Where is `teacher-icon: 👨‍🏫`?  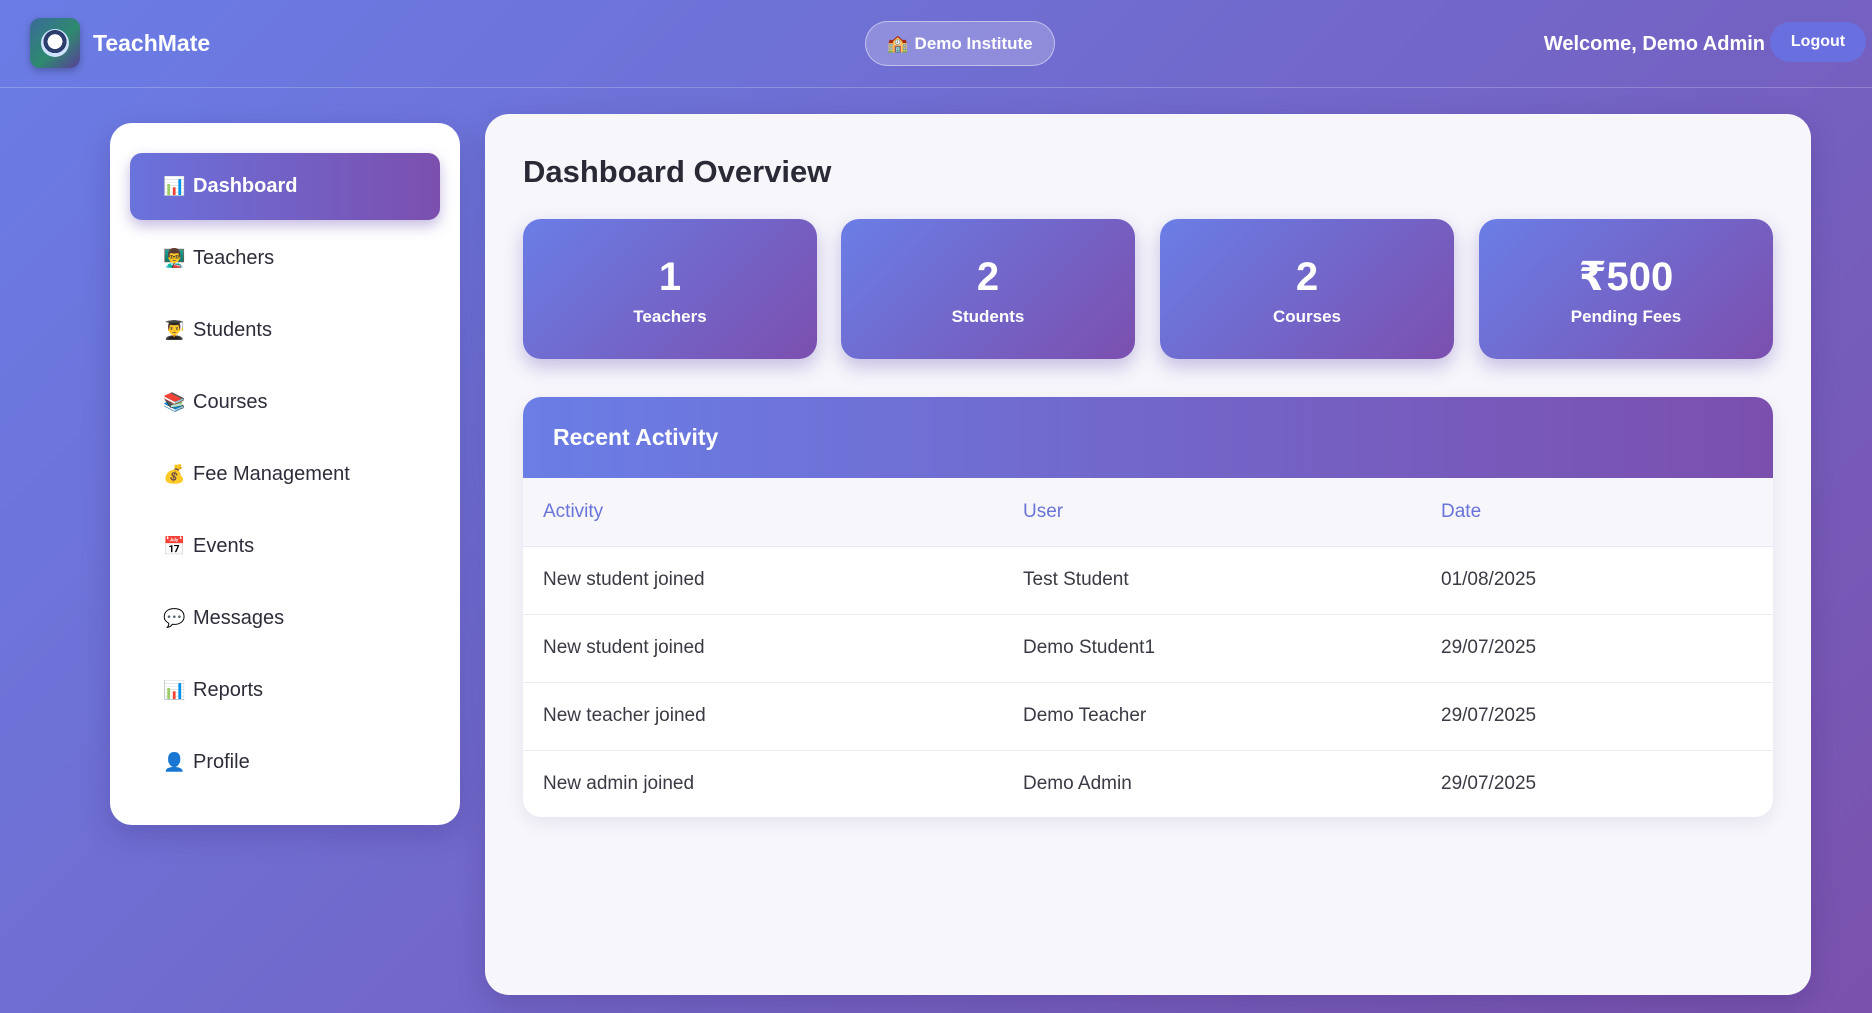
teacher-icon: 👨‍🏫 is located at coordinates (174, 258).